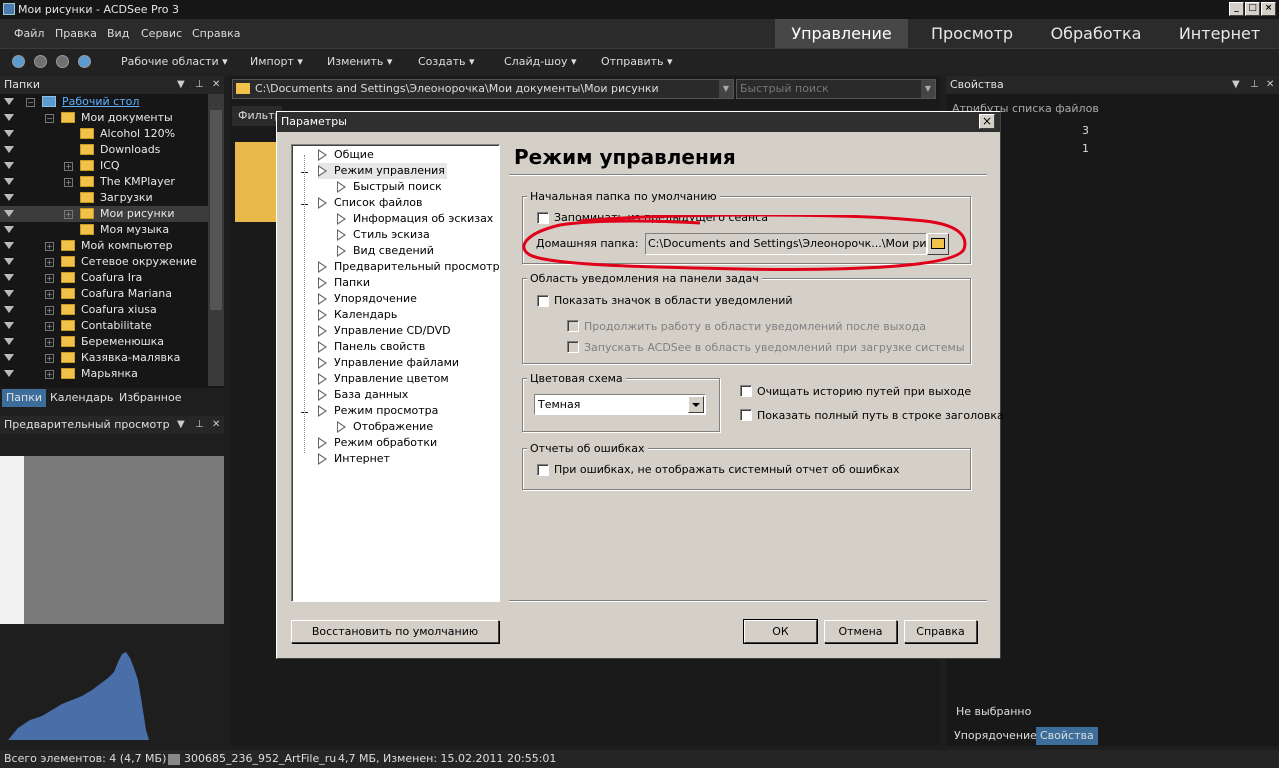 The image size is (1279, 768). Describe the element at coordinates (104, 374) in the screenshot. I see `folder-tree-item: + Марьянка` at that location.